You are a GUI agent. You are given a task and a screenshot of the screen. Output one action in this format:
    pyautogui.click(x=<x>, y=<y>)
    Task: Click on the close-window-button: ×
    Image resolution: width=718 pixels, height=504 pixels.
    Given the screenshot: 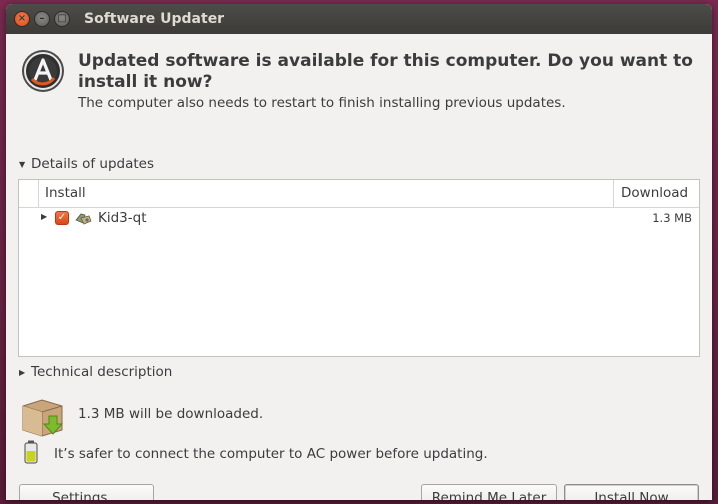 What is the action you would take?
    pyautogui.click(x=22, y=19)
    